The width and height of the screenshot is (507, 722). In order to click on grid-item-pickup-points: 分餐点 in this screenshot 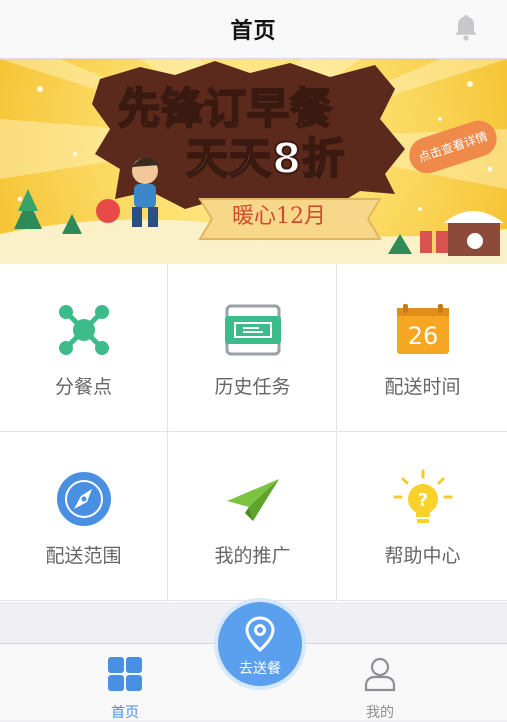, I will do `click(84, 348)`.